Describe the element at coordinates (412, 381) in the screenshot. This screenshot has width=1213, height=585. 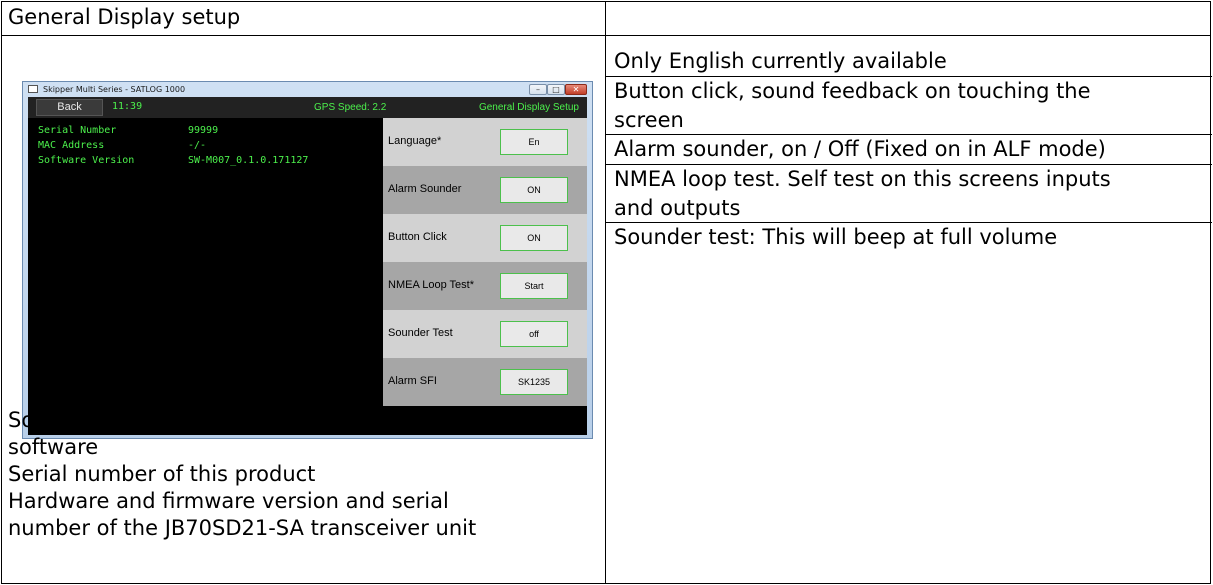
I see `setting-label: Alarm SFI` at that location.